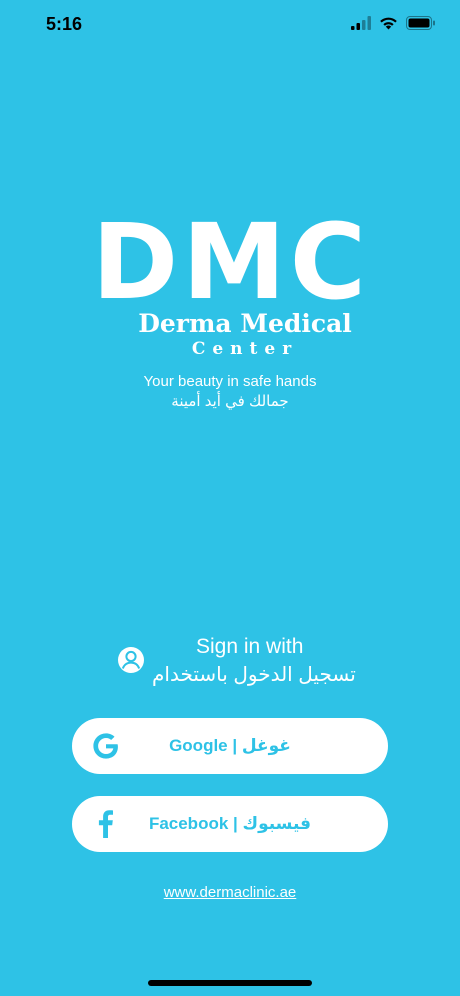 Image resolution: width=460 pixels, height=996 pixels. What do you see at coordinates (245, 349) in the screenshot?
I see `logo-name-line2: Center` at bounding box center [245, 349].